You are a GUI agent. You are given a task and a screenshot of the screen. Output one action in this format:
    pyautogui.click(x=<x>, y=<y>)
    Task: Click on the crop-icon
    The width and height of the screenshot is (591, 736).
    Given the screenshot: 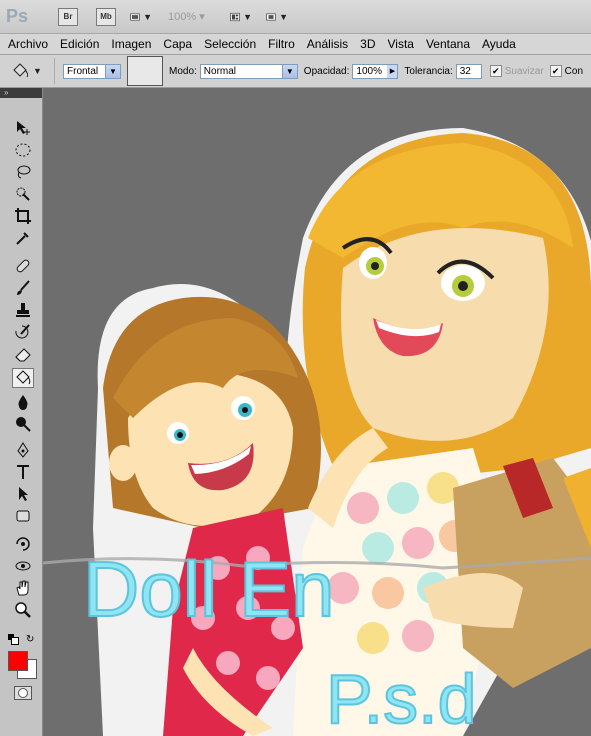 What is the action you would take?
    pyautogui.click(x=23, y=216)
    